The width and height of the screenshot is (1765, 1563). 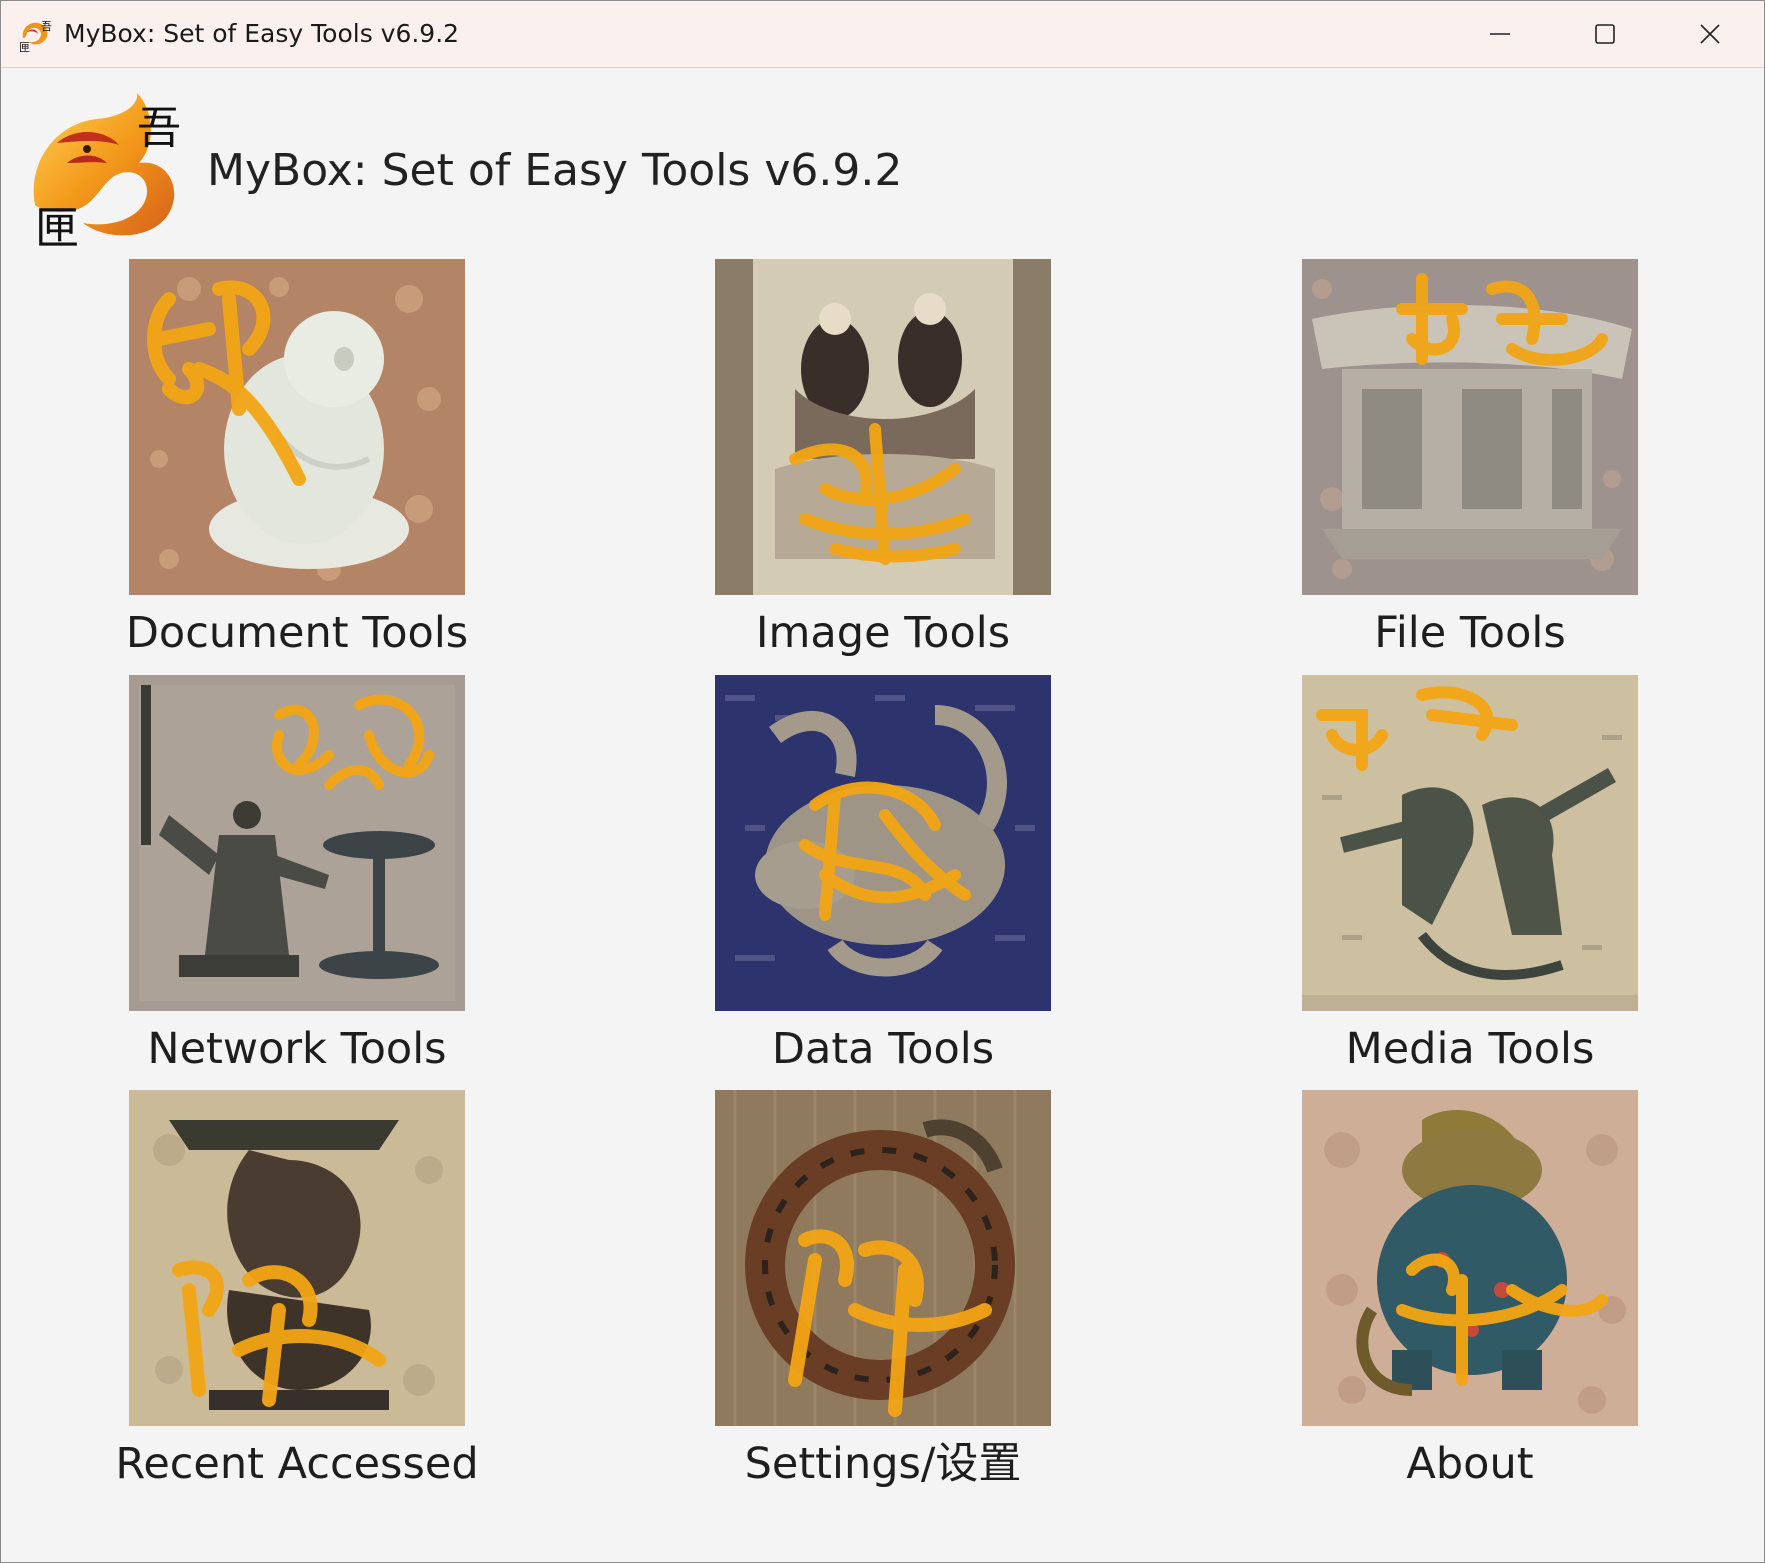 I want to click on recent-accessed-label: Recent Accessed, so click(x=297, y=1464).